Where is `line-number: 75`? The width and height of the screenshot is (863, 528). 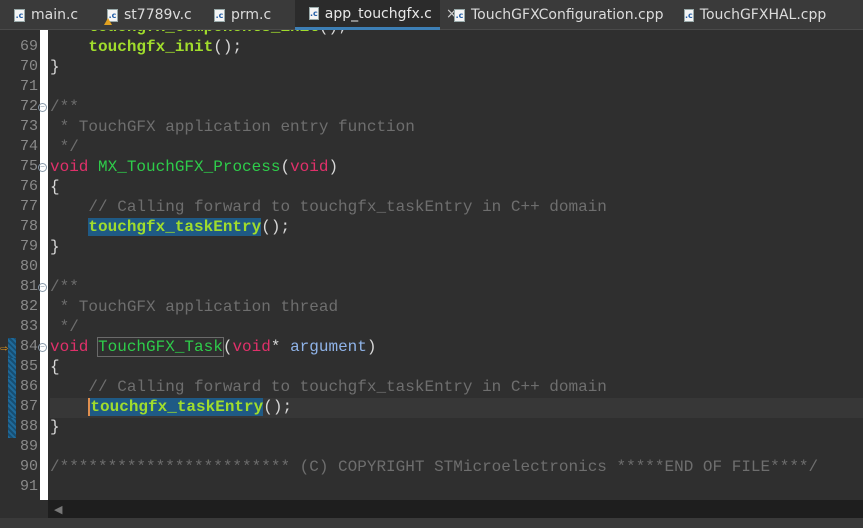 line-number: 75 is located at coordinates (28, 166).